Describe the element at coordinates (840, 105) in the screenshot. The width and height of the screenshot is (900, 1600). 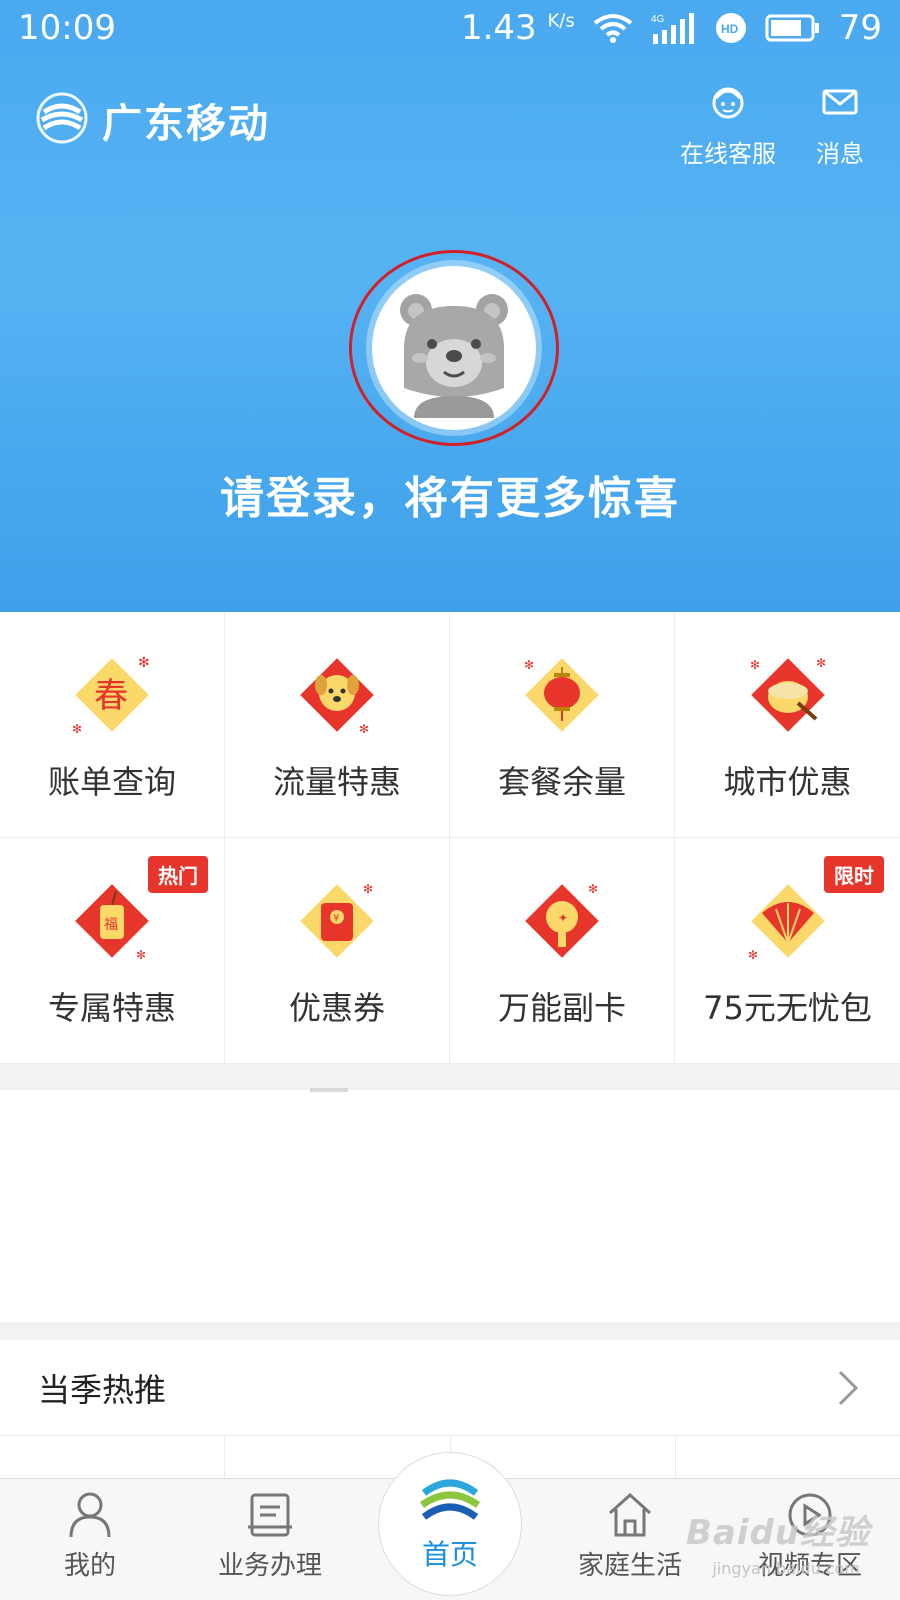
I see `message-icon` at that location.